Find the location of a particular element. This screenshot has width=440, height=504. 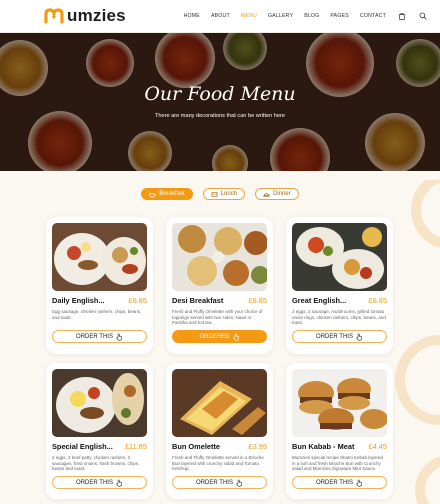

card-price: £6.85 is located at coordinates (138, 300).